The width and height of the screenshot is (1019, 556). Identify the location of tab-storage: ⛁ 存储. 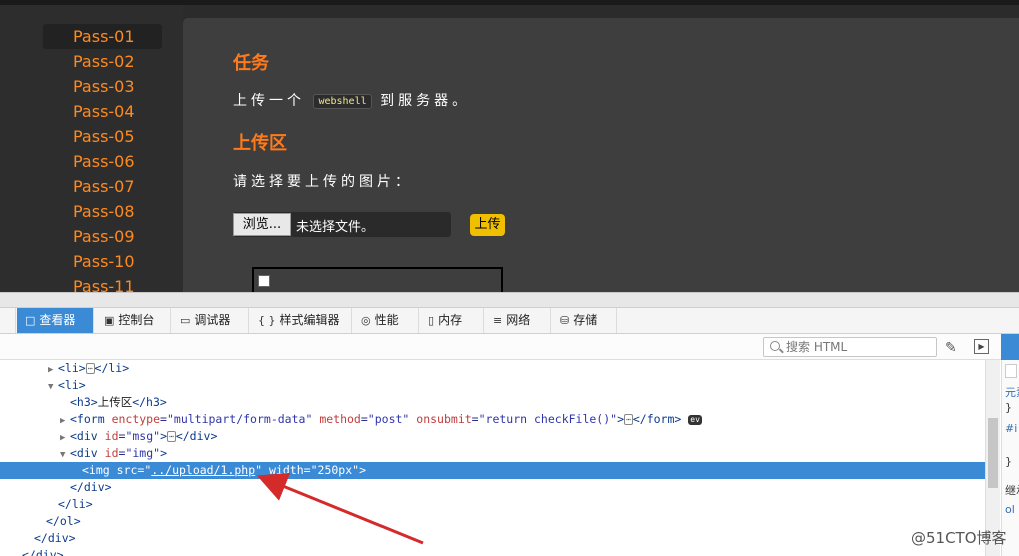
(584, 320).